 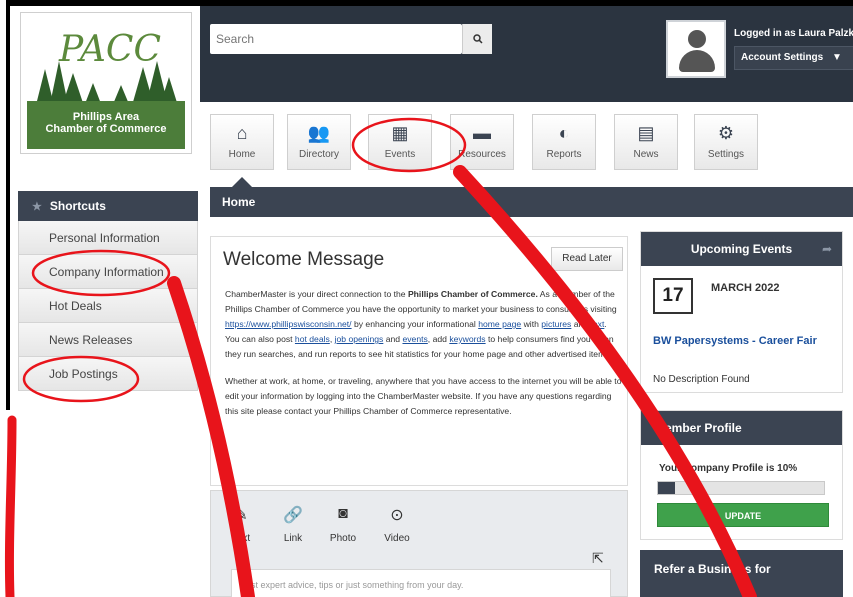 I want to click on logo-org-line2: Chamber of Commerce, so click(x=106, y=129).